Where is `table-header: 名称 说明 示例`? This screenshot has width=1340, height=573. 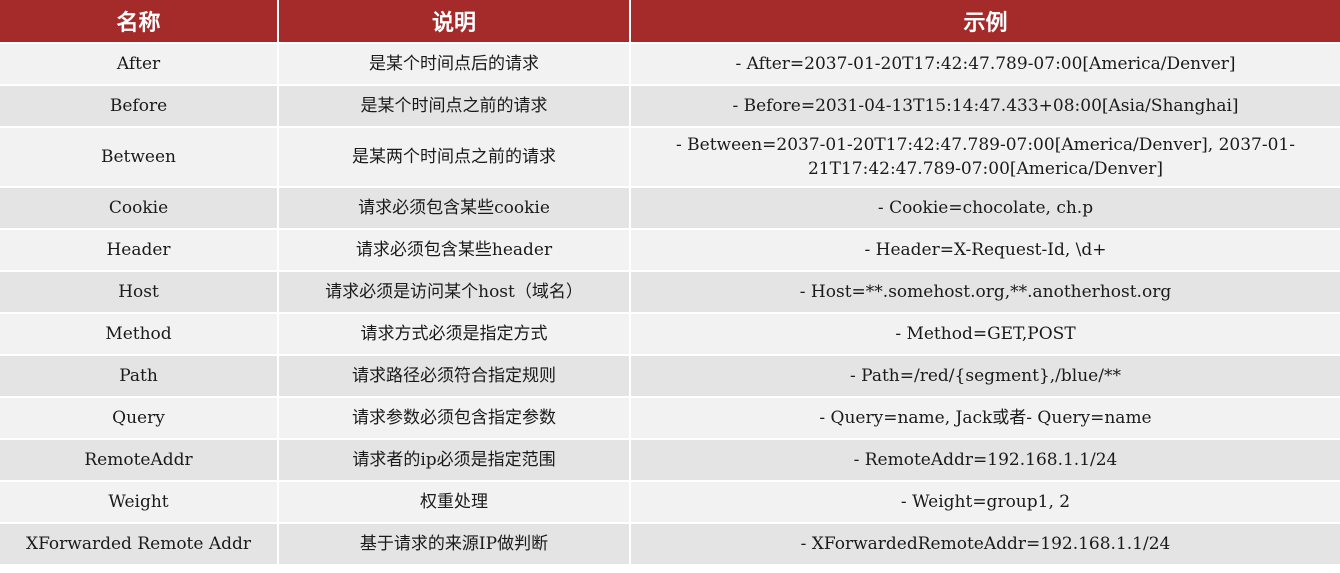 table-header: 名称 说明 示例 is located at coordinates (670, 22).